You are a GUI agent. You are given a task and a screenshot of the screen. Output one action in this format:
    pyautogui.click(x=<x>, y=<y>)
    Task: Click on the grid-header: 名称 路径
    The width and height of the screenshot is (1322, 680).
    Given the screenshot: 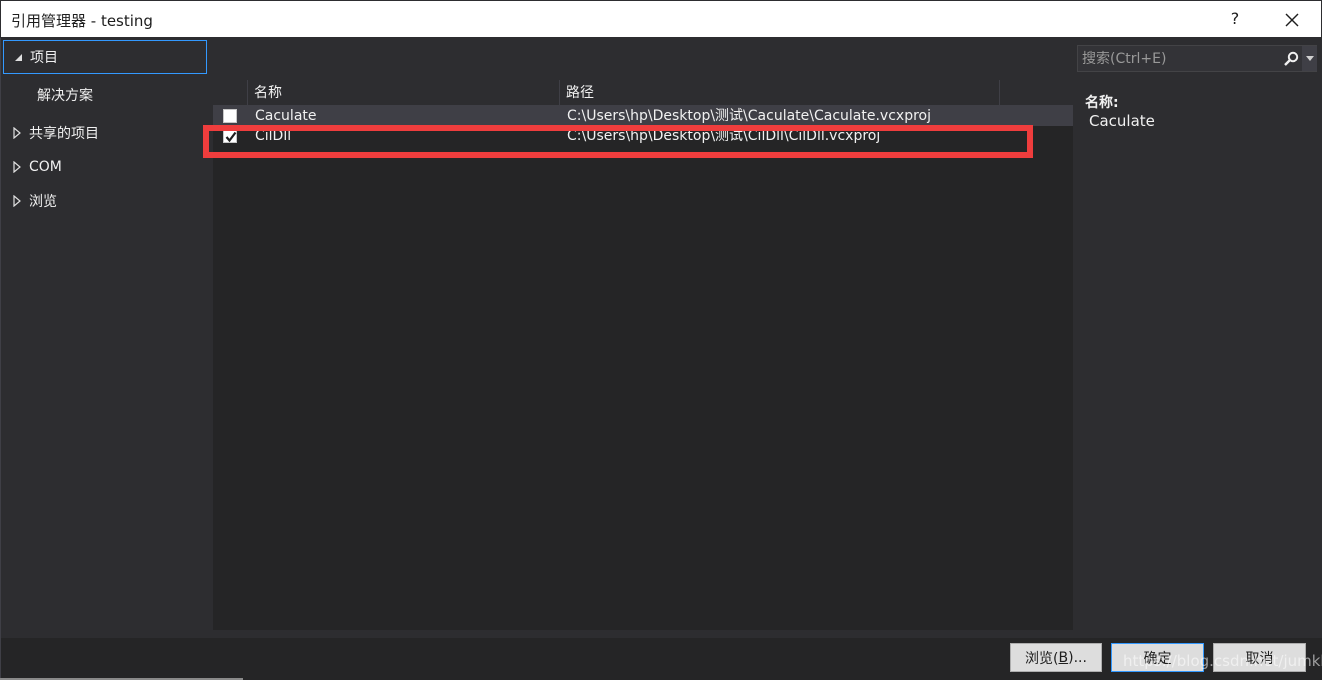 What is the action you would take?
    pyautogui.click(x=643, y=93)
    